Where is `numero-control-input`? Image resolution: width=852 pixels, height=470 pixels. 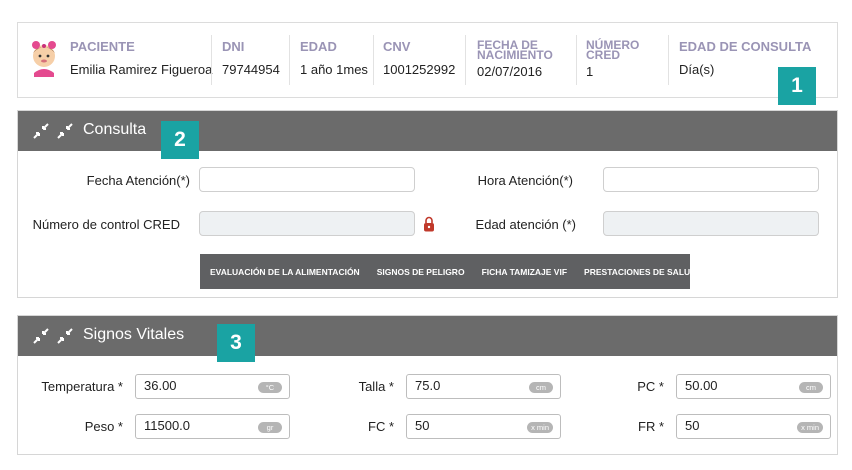
numero-control-input is located at coordinates (307, 223).